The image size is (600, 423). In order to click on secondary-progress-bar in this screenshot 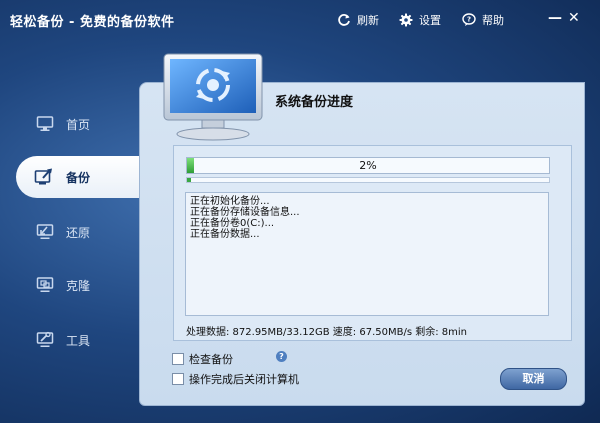, I will do `click(368, 180)`.